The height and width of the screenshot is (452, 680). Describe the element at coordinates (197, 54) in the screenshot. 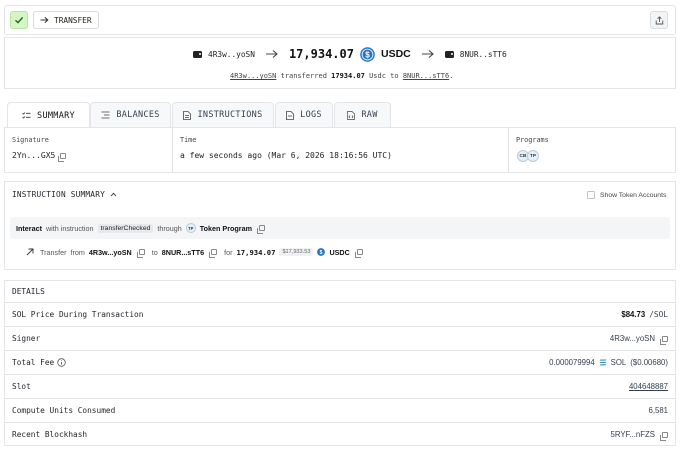

I see `wallet-icon` at that location.